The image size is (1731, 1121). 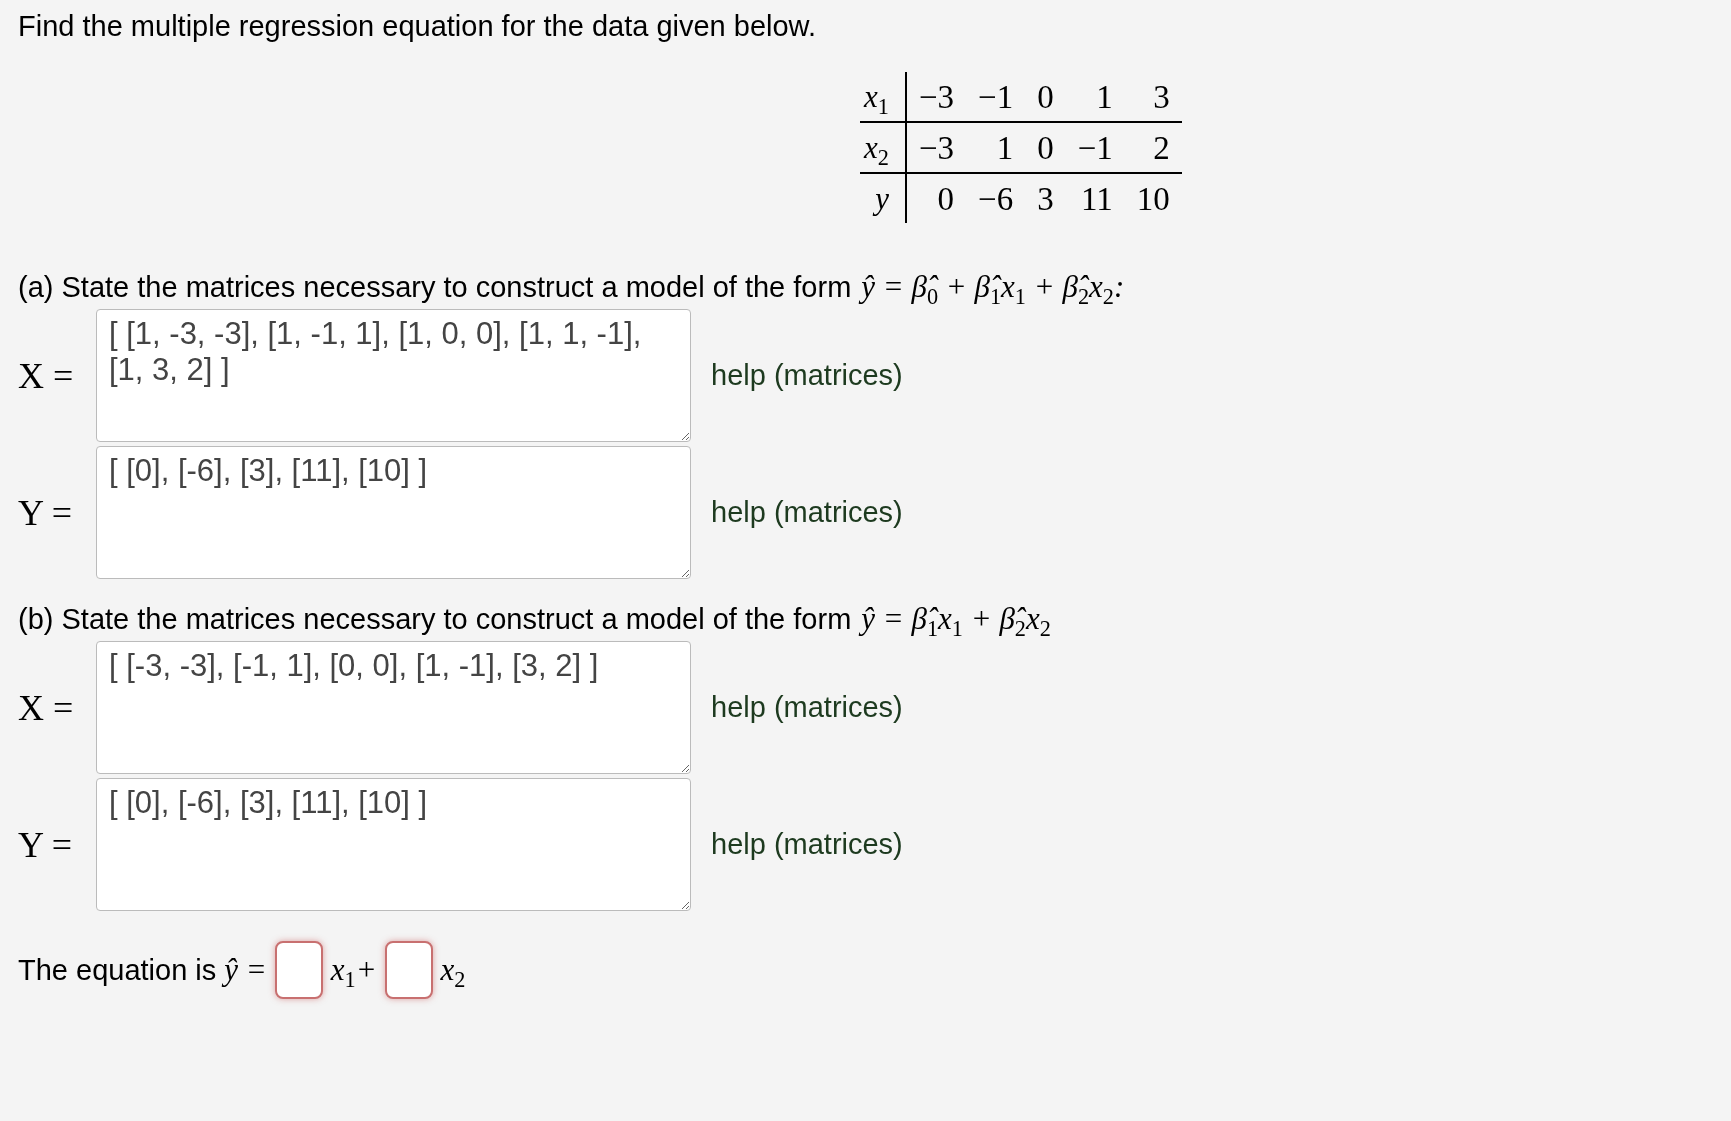 I want to click on question-text: Find the multiple regression equation for the data given below., so click(x=417, y=26).